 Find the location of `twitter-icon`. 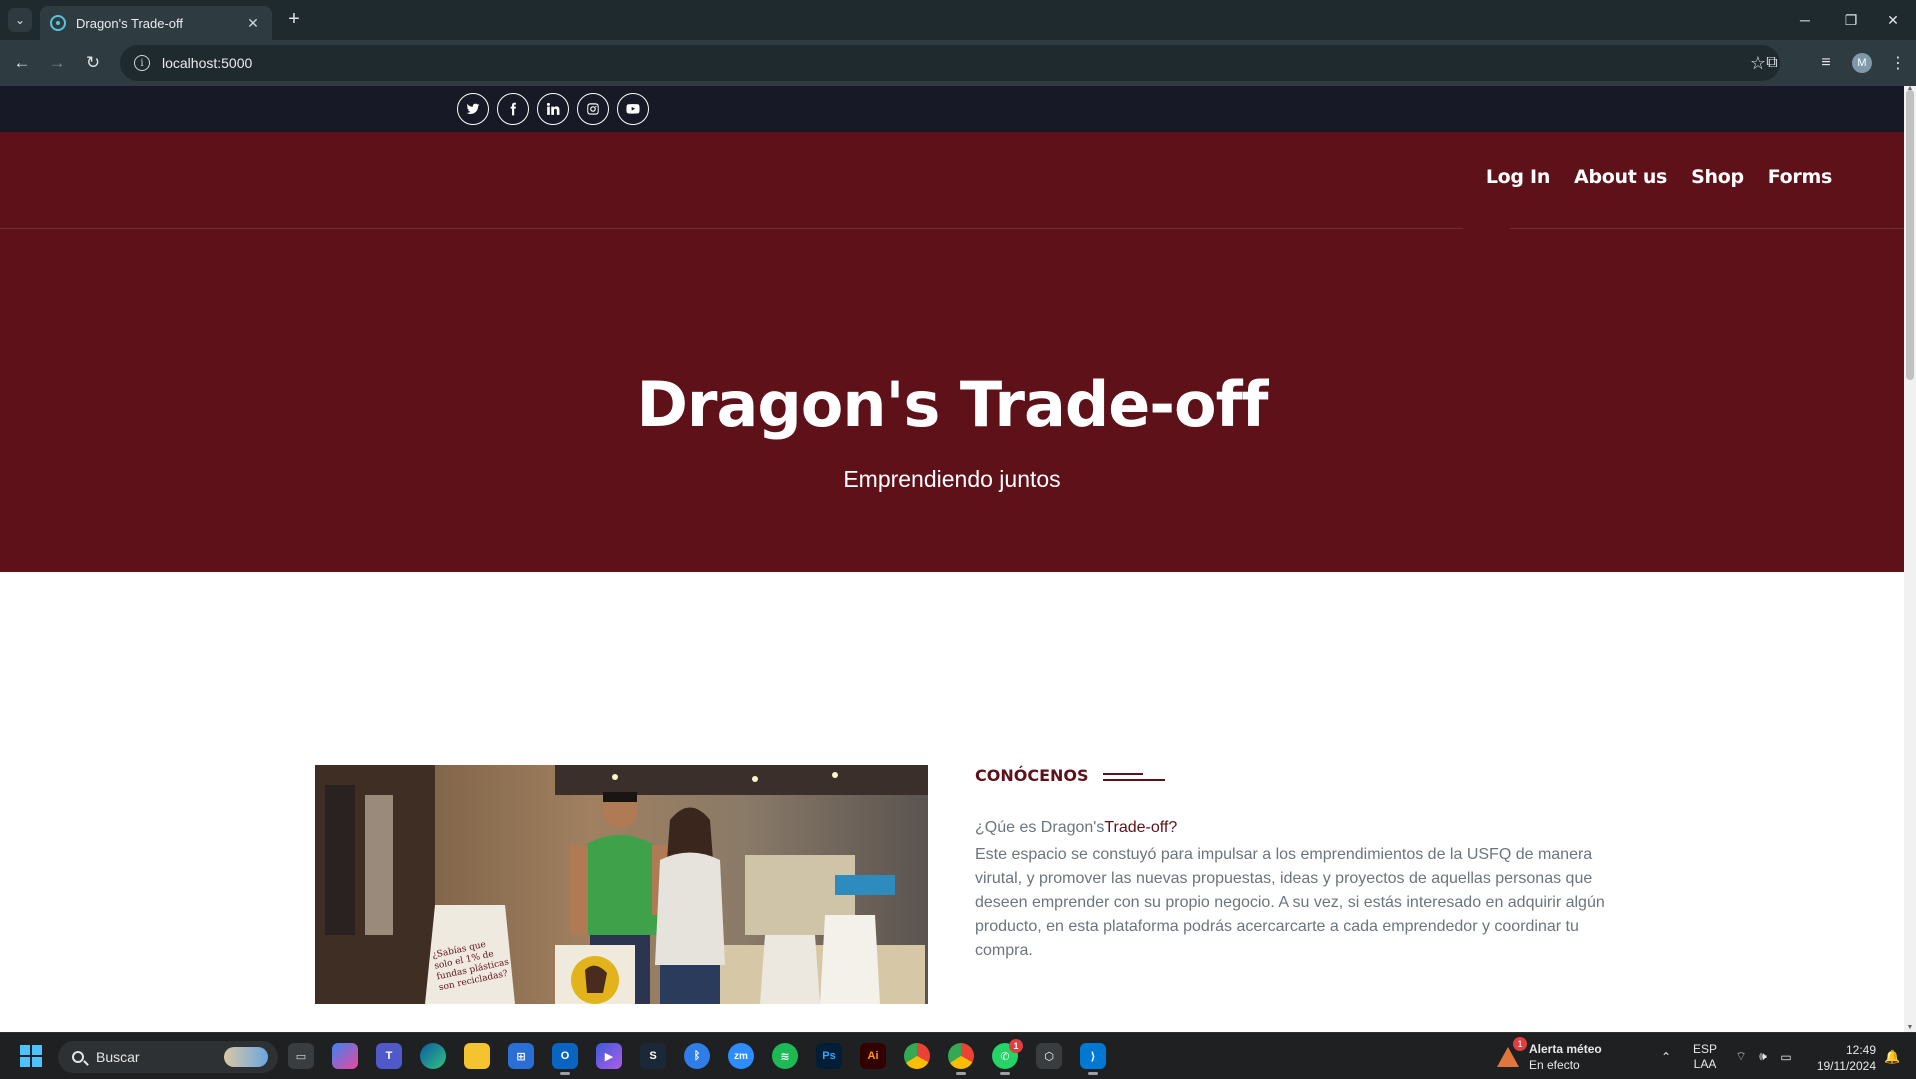

twitter-icon is located at coordinates (473, 109).